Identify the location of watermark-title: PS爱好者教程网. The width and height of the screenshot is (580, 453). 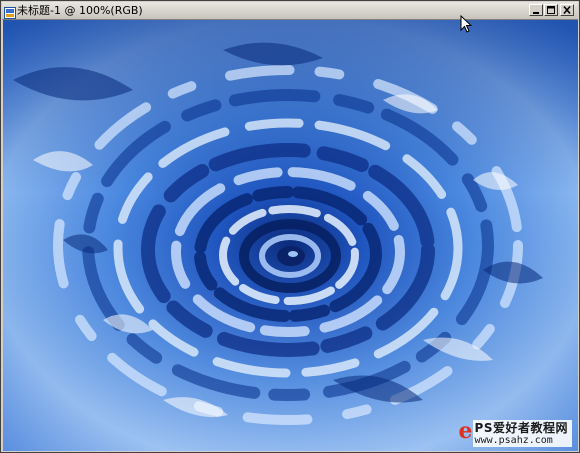
(521, 428).